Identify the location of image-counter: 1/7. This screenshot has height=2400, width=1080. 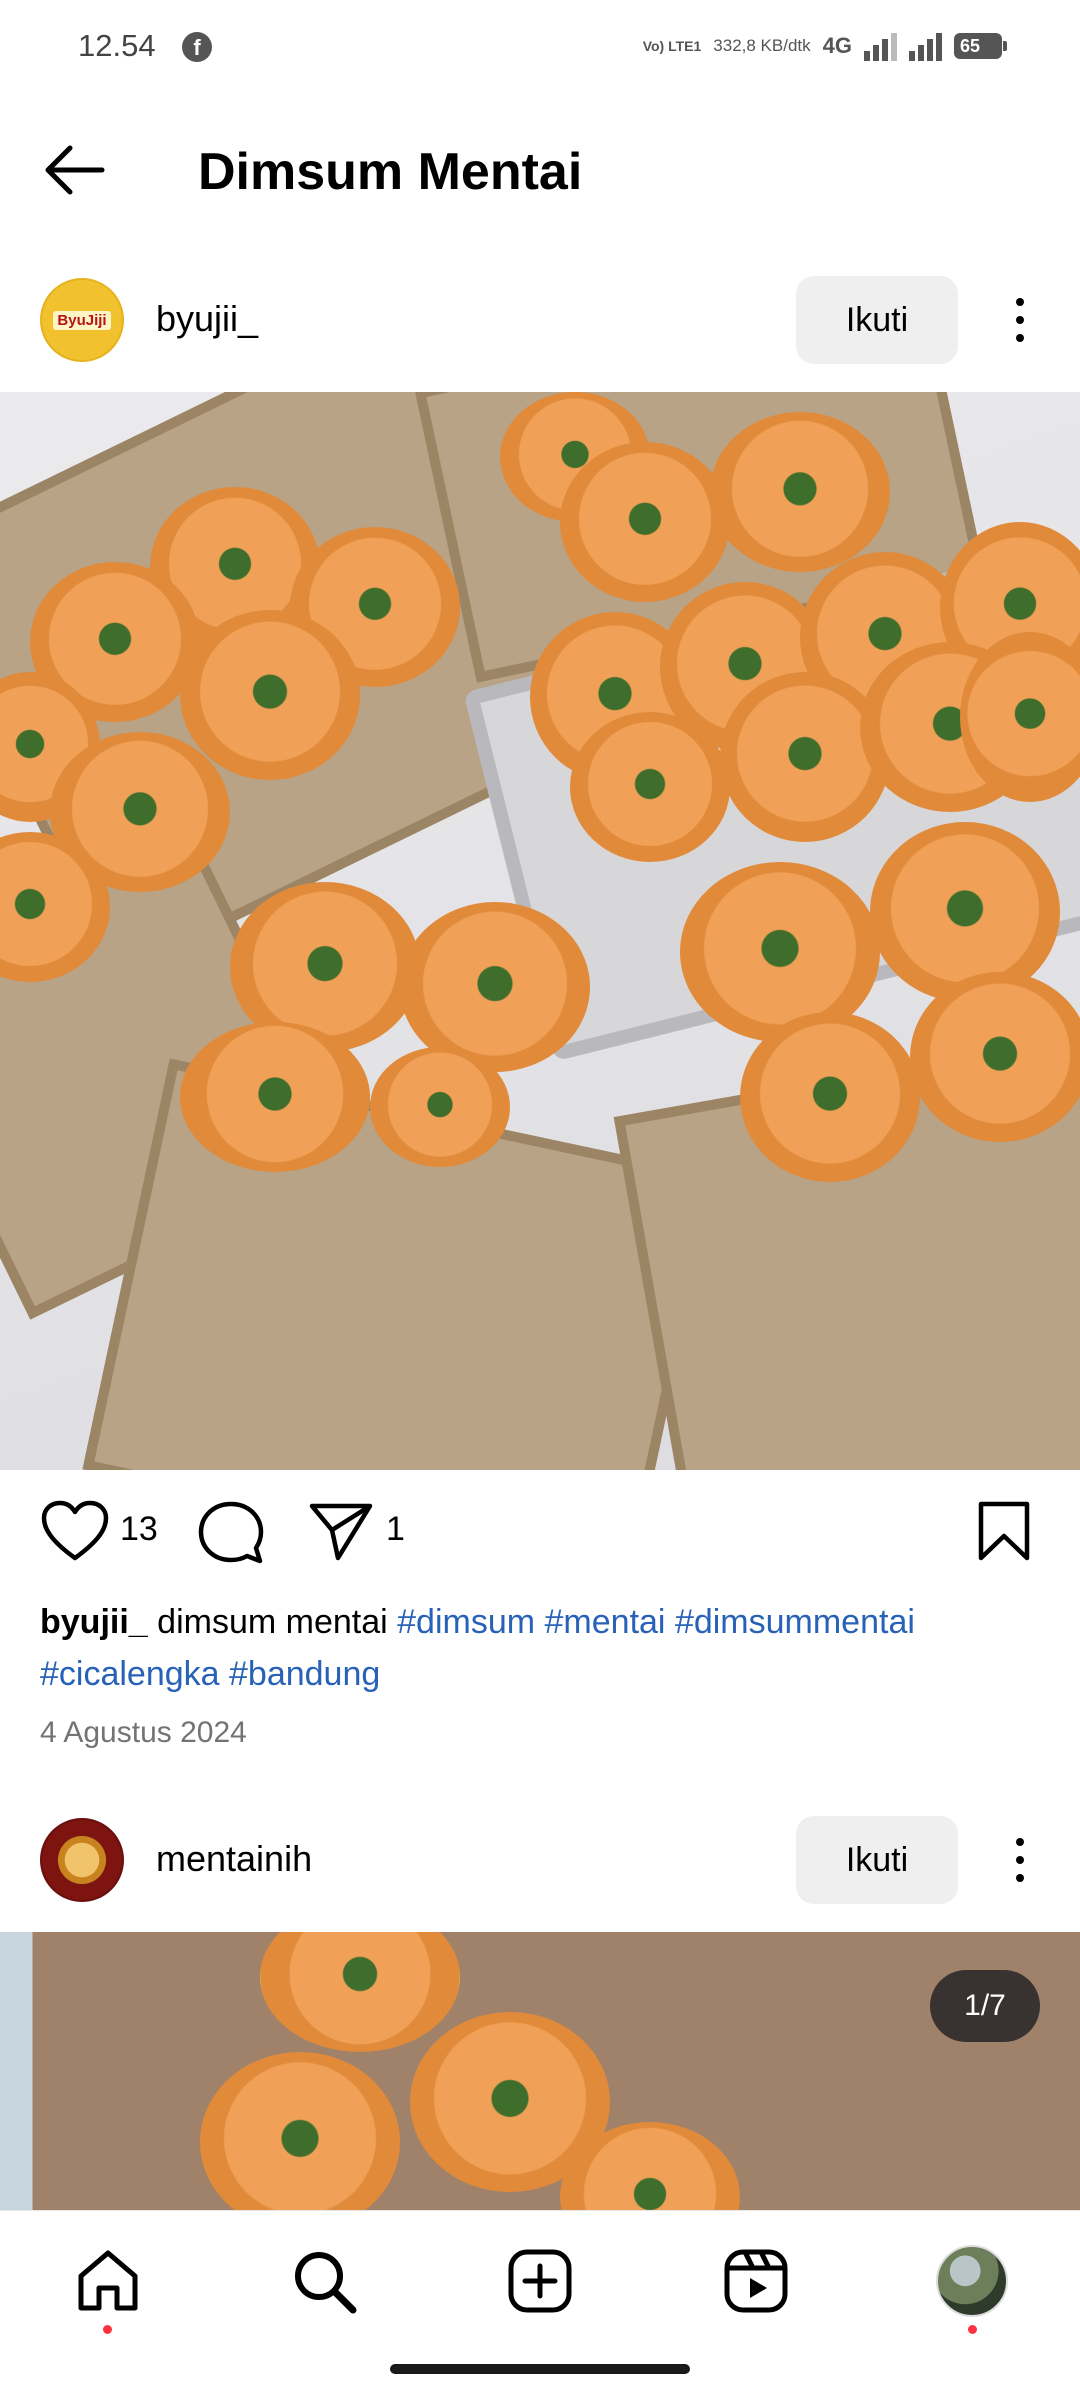
(985, 2006).